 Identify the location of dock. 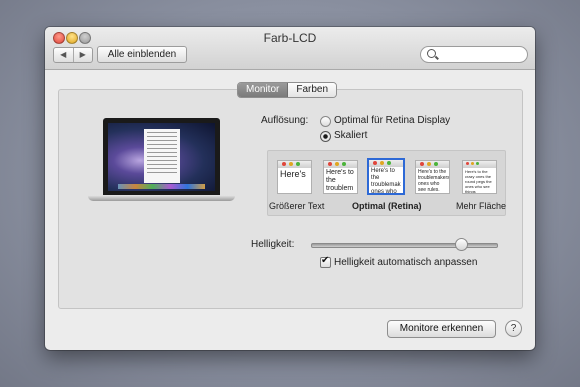
(161, 186).